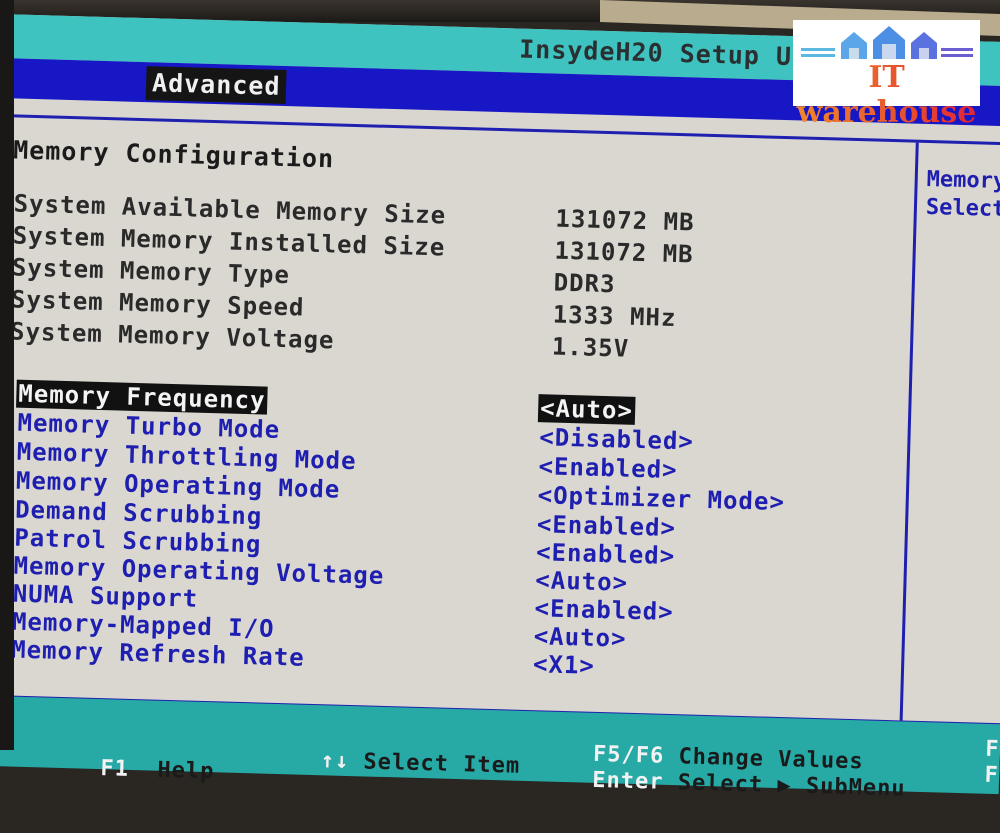  I want to click on arrow-keys-icon: ↑↓, so click(335, 761).